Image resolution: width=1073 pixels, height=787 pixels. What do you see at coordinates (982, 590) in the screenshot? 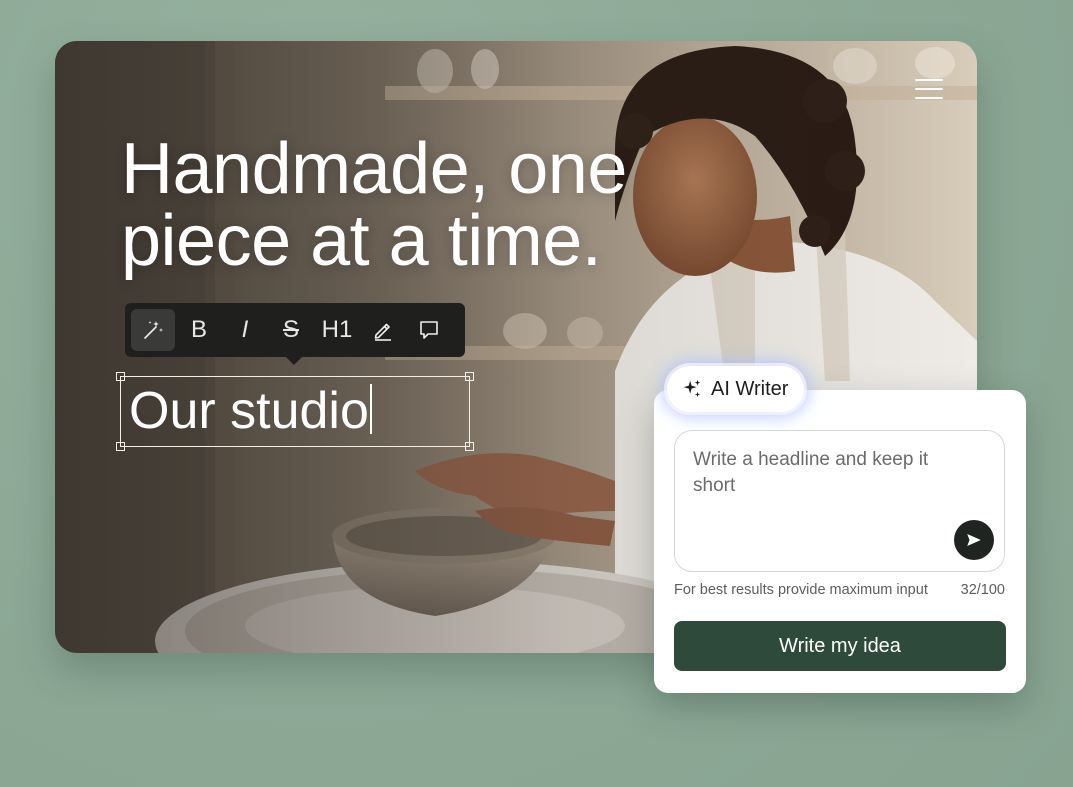
I see `character-counter: 32/100` at bounding box center [982, 590].